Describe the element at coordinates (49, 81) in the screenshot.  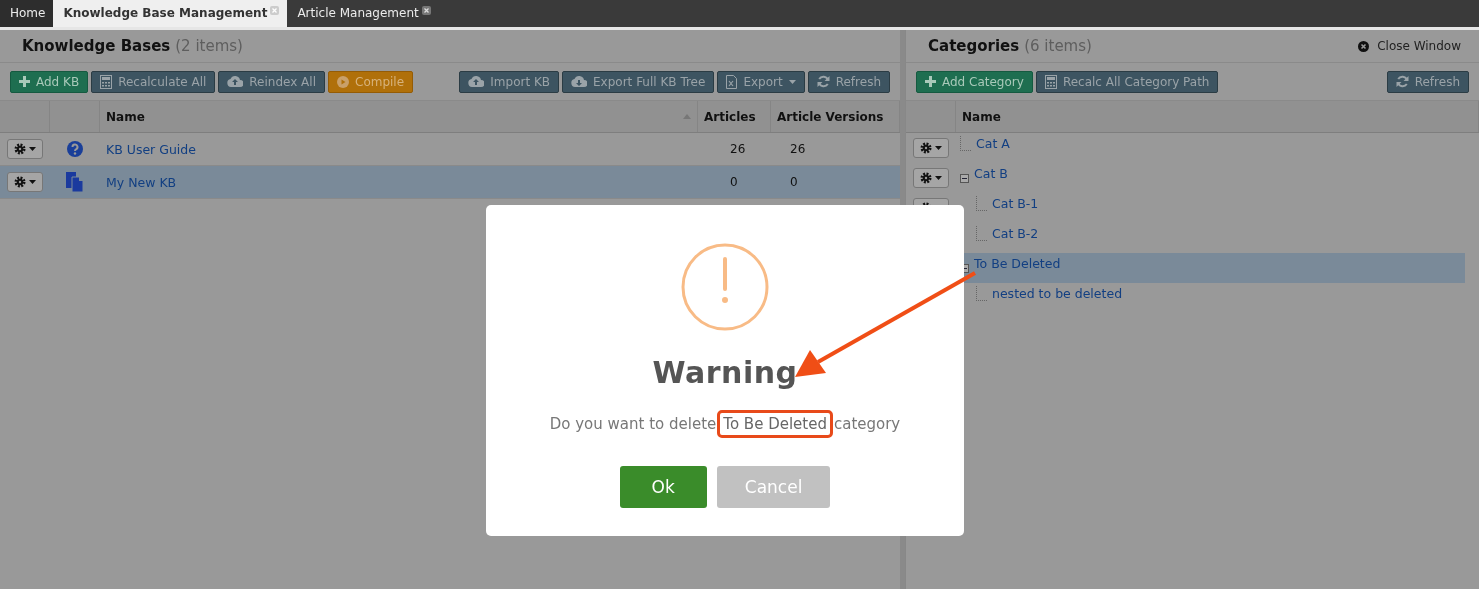
I see `add-button: Add KB` at that location.